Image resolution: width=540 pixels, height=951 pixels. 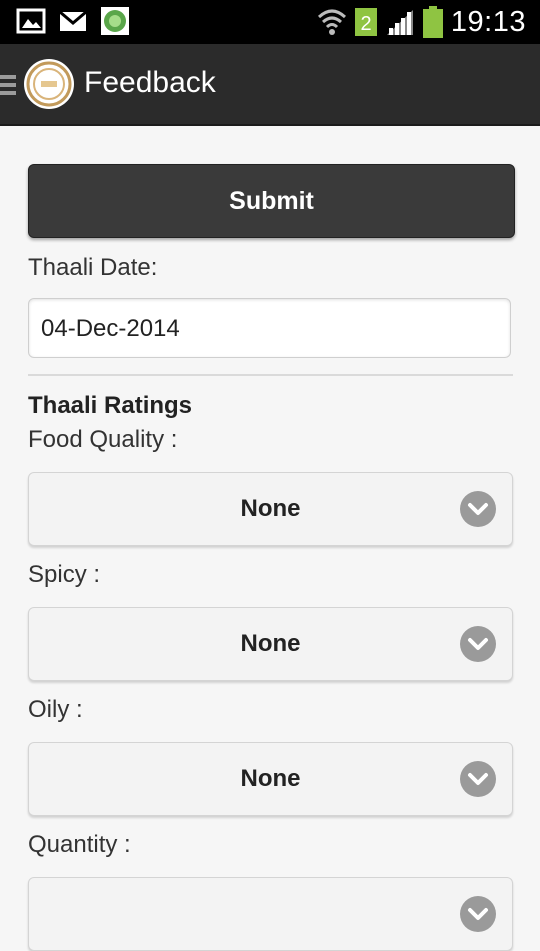 I want to click on status-bar: 2 19:13, so click(x=270, y=22).